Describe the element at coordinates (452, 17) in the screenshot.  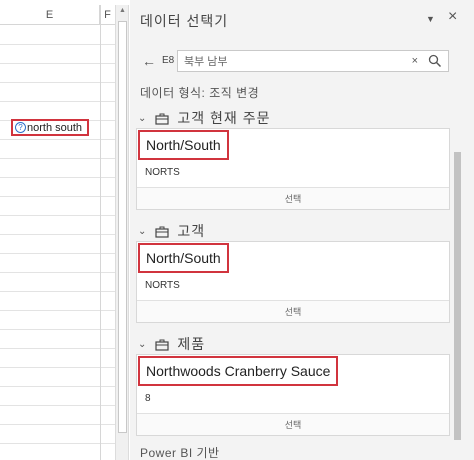
I see `close-icon: ×` at that location.